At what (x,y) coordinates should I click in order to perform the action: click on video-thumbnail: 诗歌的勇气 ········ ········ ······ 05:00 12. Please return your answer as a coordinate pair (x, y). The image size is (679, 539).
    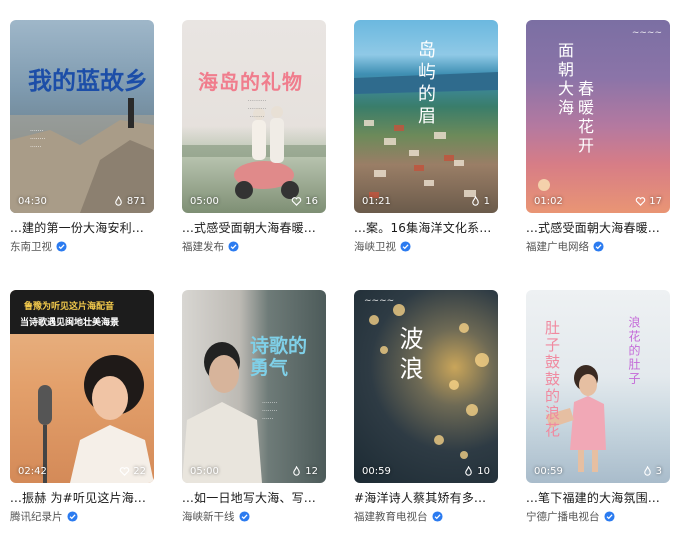
    Looking at the image, I should click on (254, 386).